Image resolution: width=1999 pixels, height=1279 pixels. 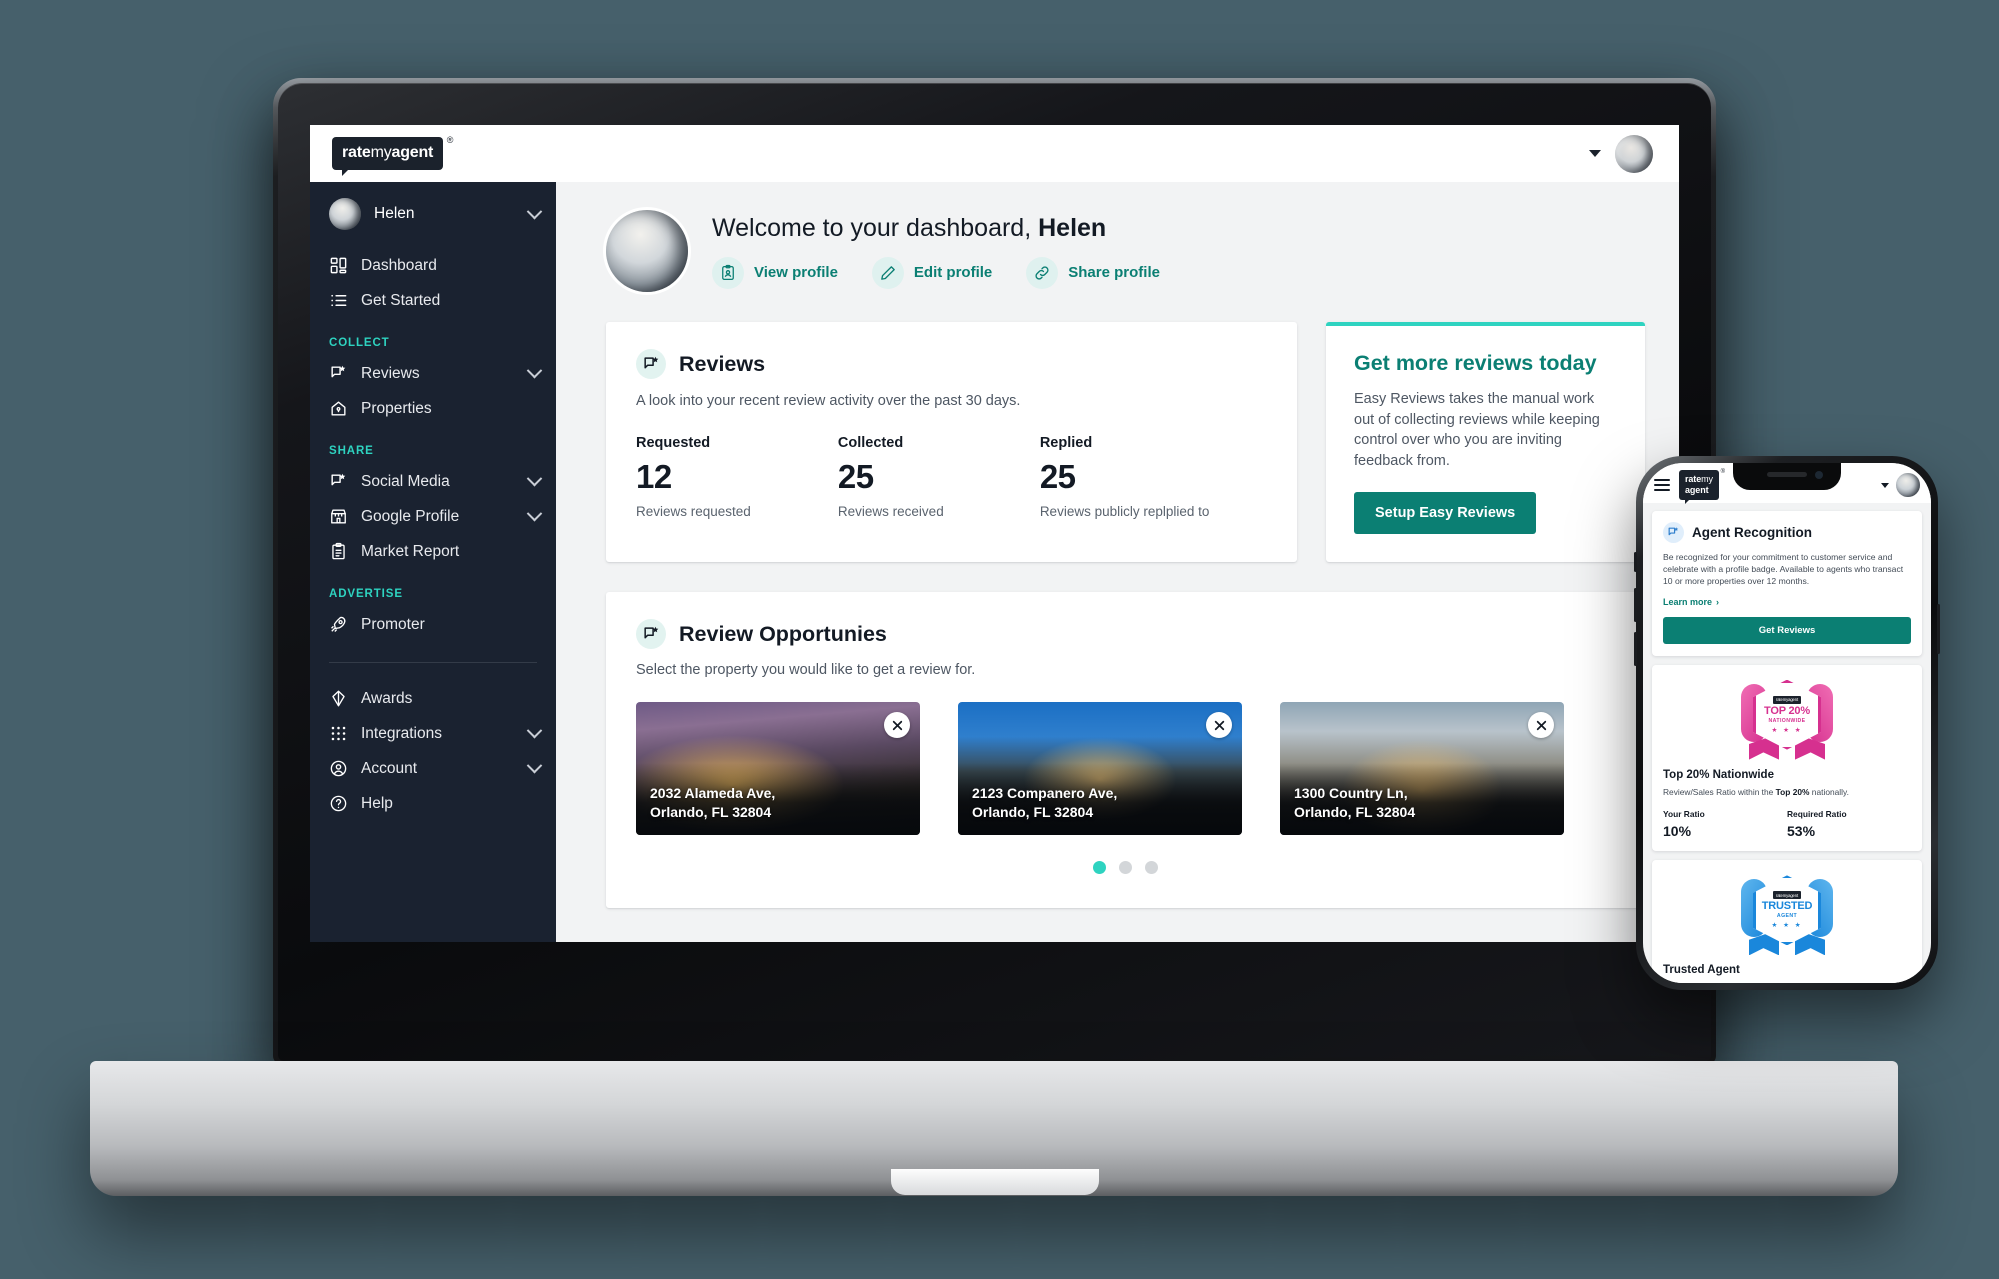 What do you see at coordinates (410, 516) in the screenshot?
I see `sidebar-item-label: Google Profile` at bounding box center [410, 516].